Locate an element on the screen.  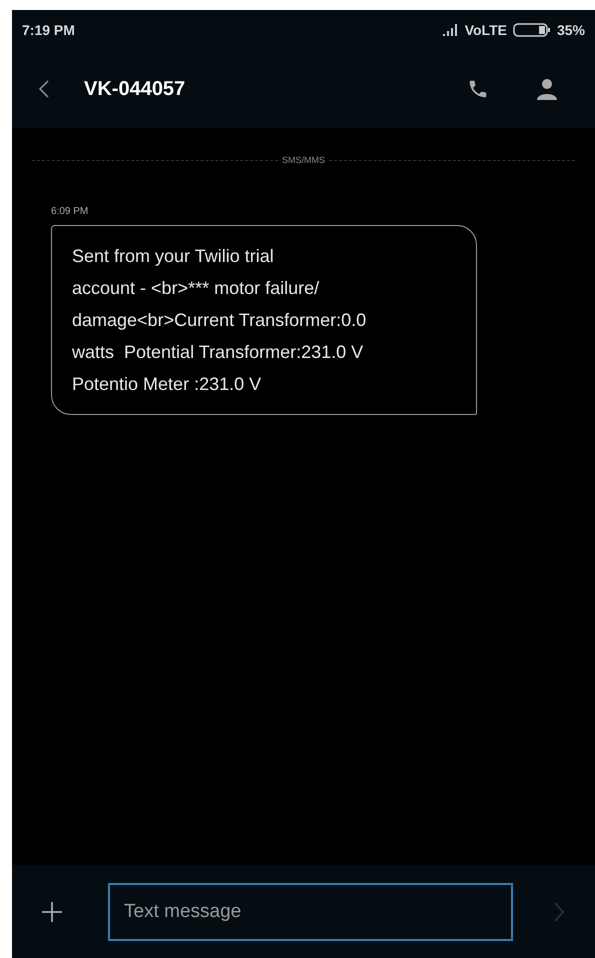
phone-icon is located at coordinates (478, 89).